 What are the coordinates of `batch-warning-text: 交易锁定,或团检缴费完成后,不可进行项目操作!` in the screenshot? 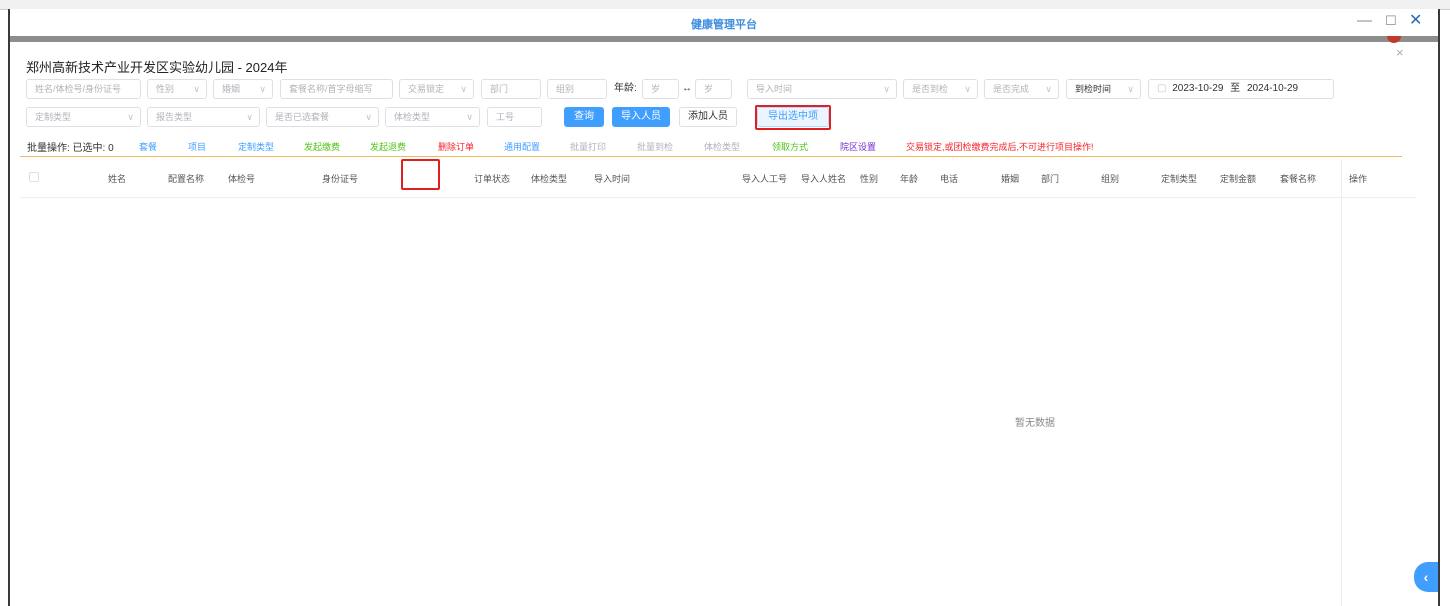 It's located at (1000, 147).